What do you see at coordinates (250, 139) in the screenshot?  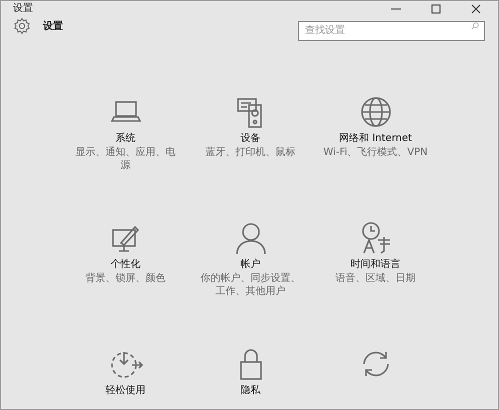 I see `tile-title: 设备` at bounding box center [250, 139].